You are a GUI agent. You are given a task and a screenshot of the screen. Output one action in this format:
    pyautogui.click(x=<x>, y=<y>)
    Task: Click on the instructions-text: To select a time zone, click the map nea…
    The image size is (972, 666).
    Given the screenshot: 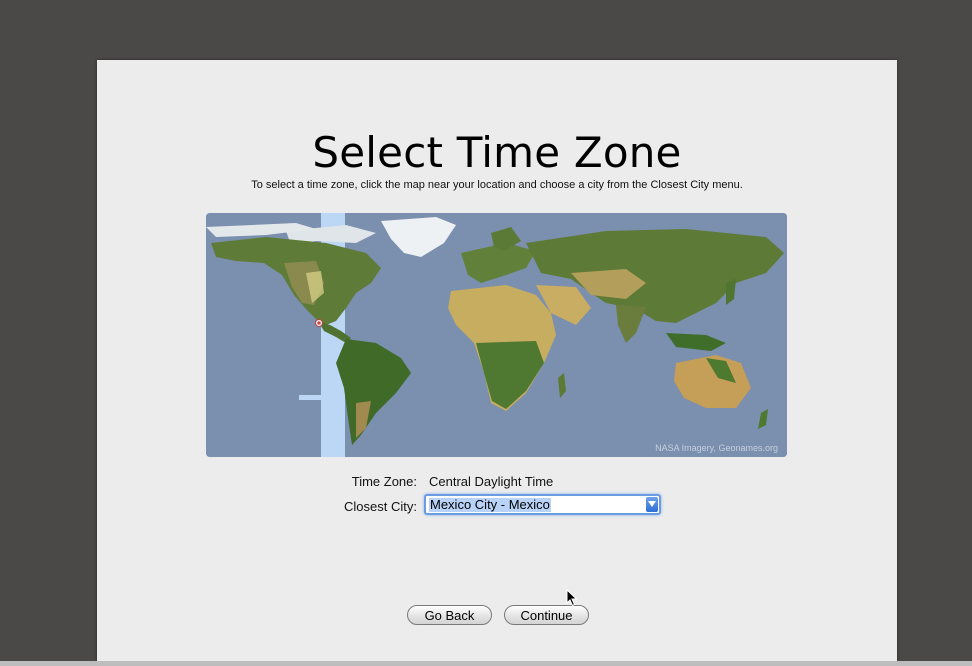 What is the action you would take?
    pyautogui.click(x=497, y=185)
    